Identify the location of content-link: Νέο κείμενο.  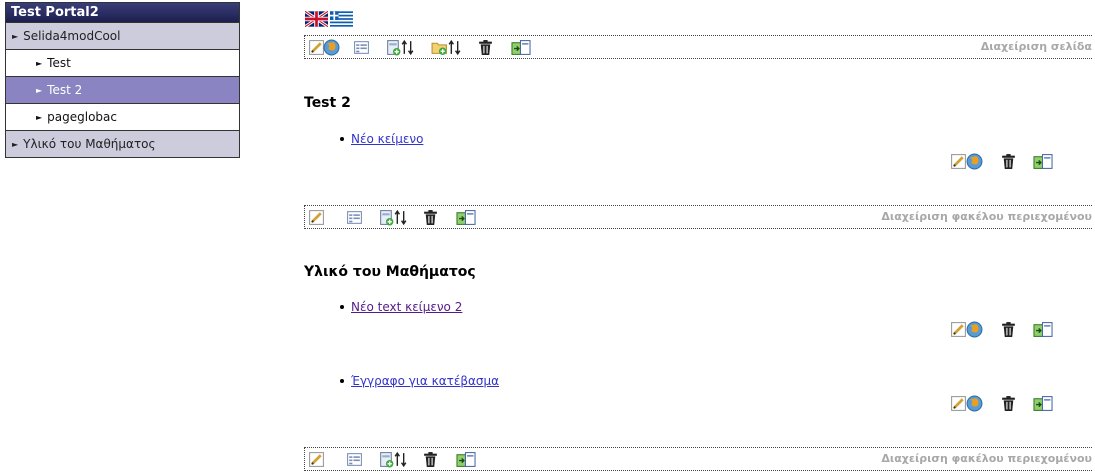
(387, 139).